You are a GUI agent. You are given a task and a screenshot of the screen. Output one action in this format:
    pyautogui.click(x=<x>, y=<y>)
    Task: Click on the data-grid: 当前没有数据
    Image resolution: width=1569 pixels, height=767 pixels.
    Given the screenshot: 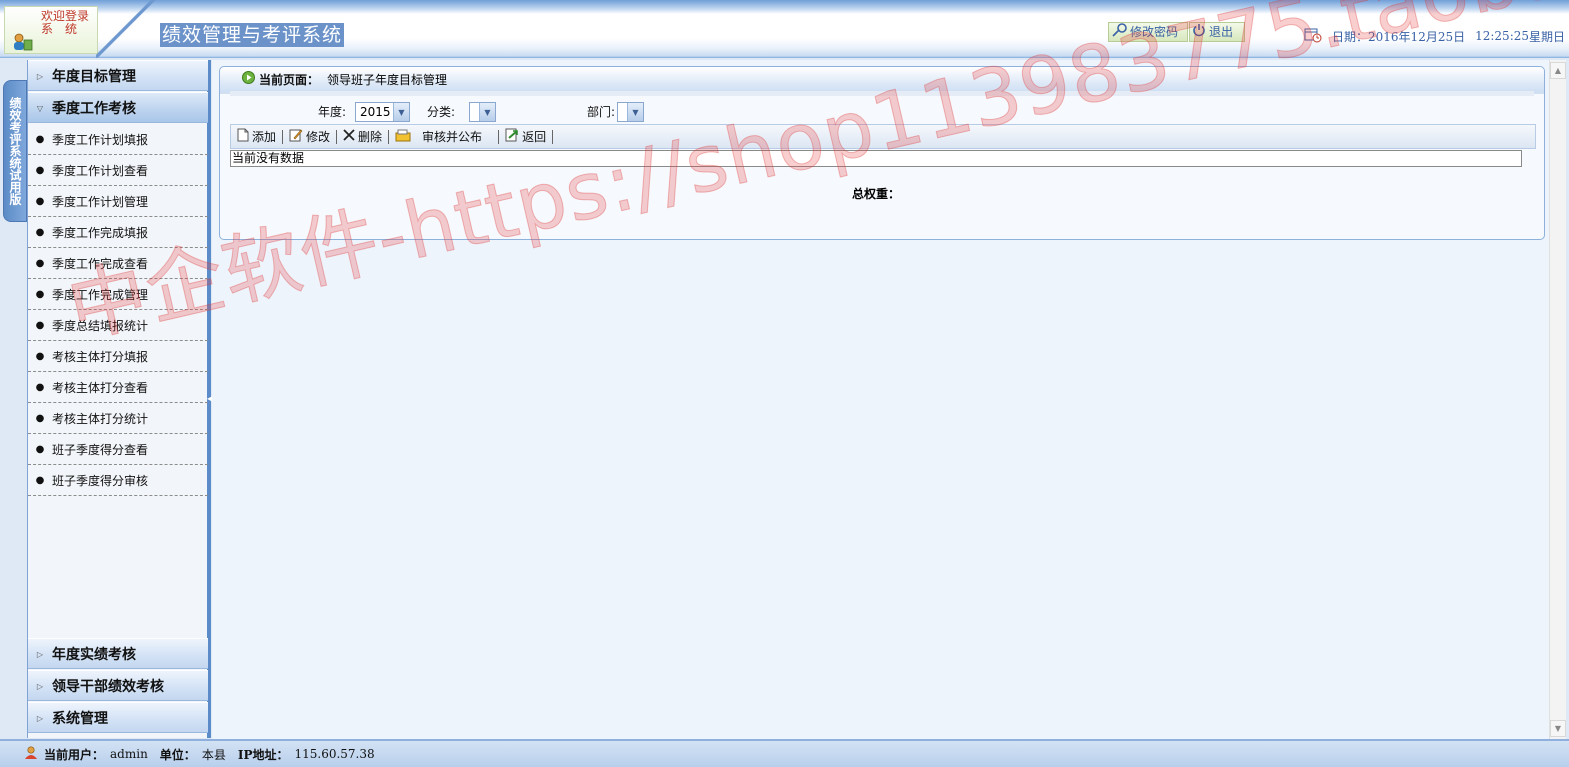 What is the action you would take?
    pyautogui.click(x=876, y=158)
    